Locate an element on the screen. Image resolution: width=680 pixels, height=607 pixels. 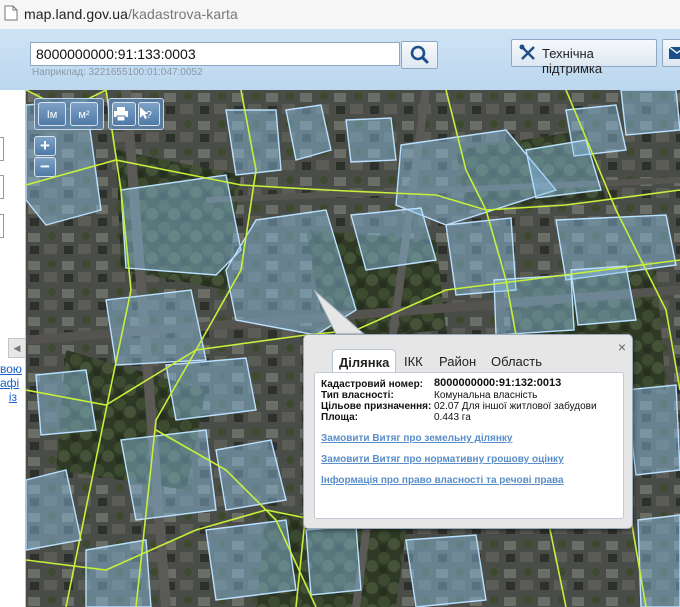
print-button is located at coordinates (124, 114).